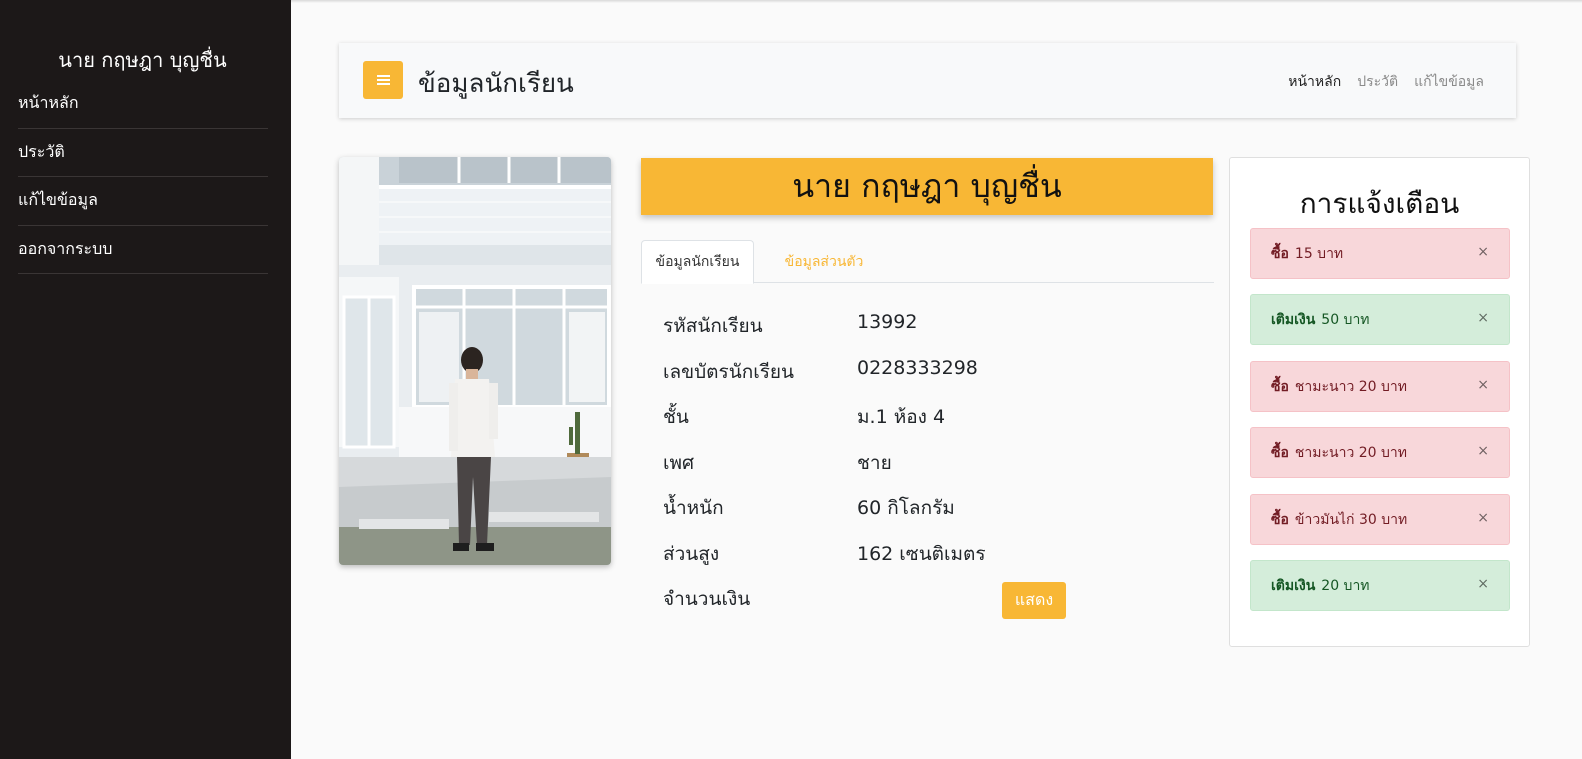 The height and width of the screenshot is (759, 1582). I want to click on tab-student-info: ข้อมูลนักเรียน, so click(697, 262).